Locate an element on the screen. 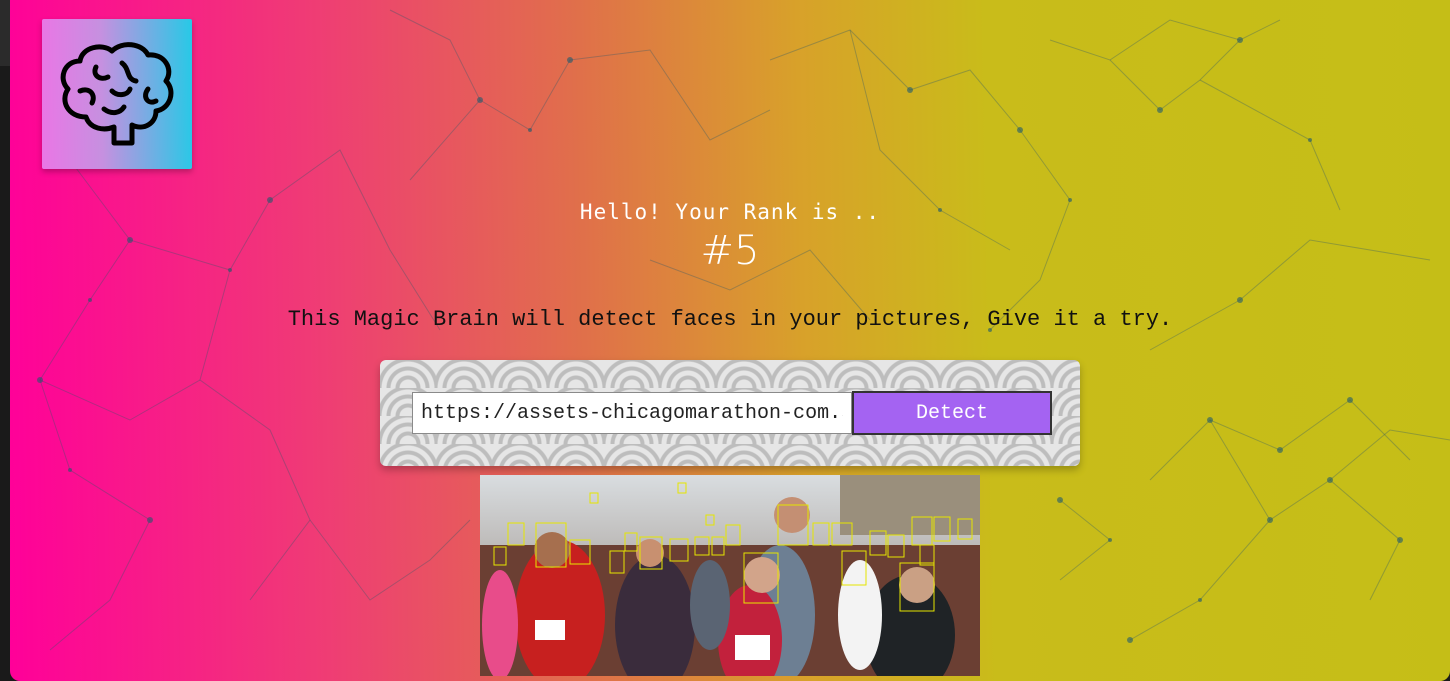 This screenshot has width=1450, height=681. marathon-photo is located at coordinates (730, 575).